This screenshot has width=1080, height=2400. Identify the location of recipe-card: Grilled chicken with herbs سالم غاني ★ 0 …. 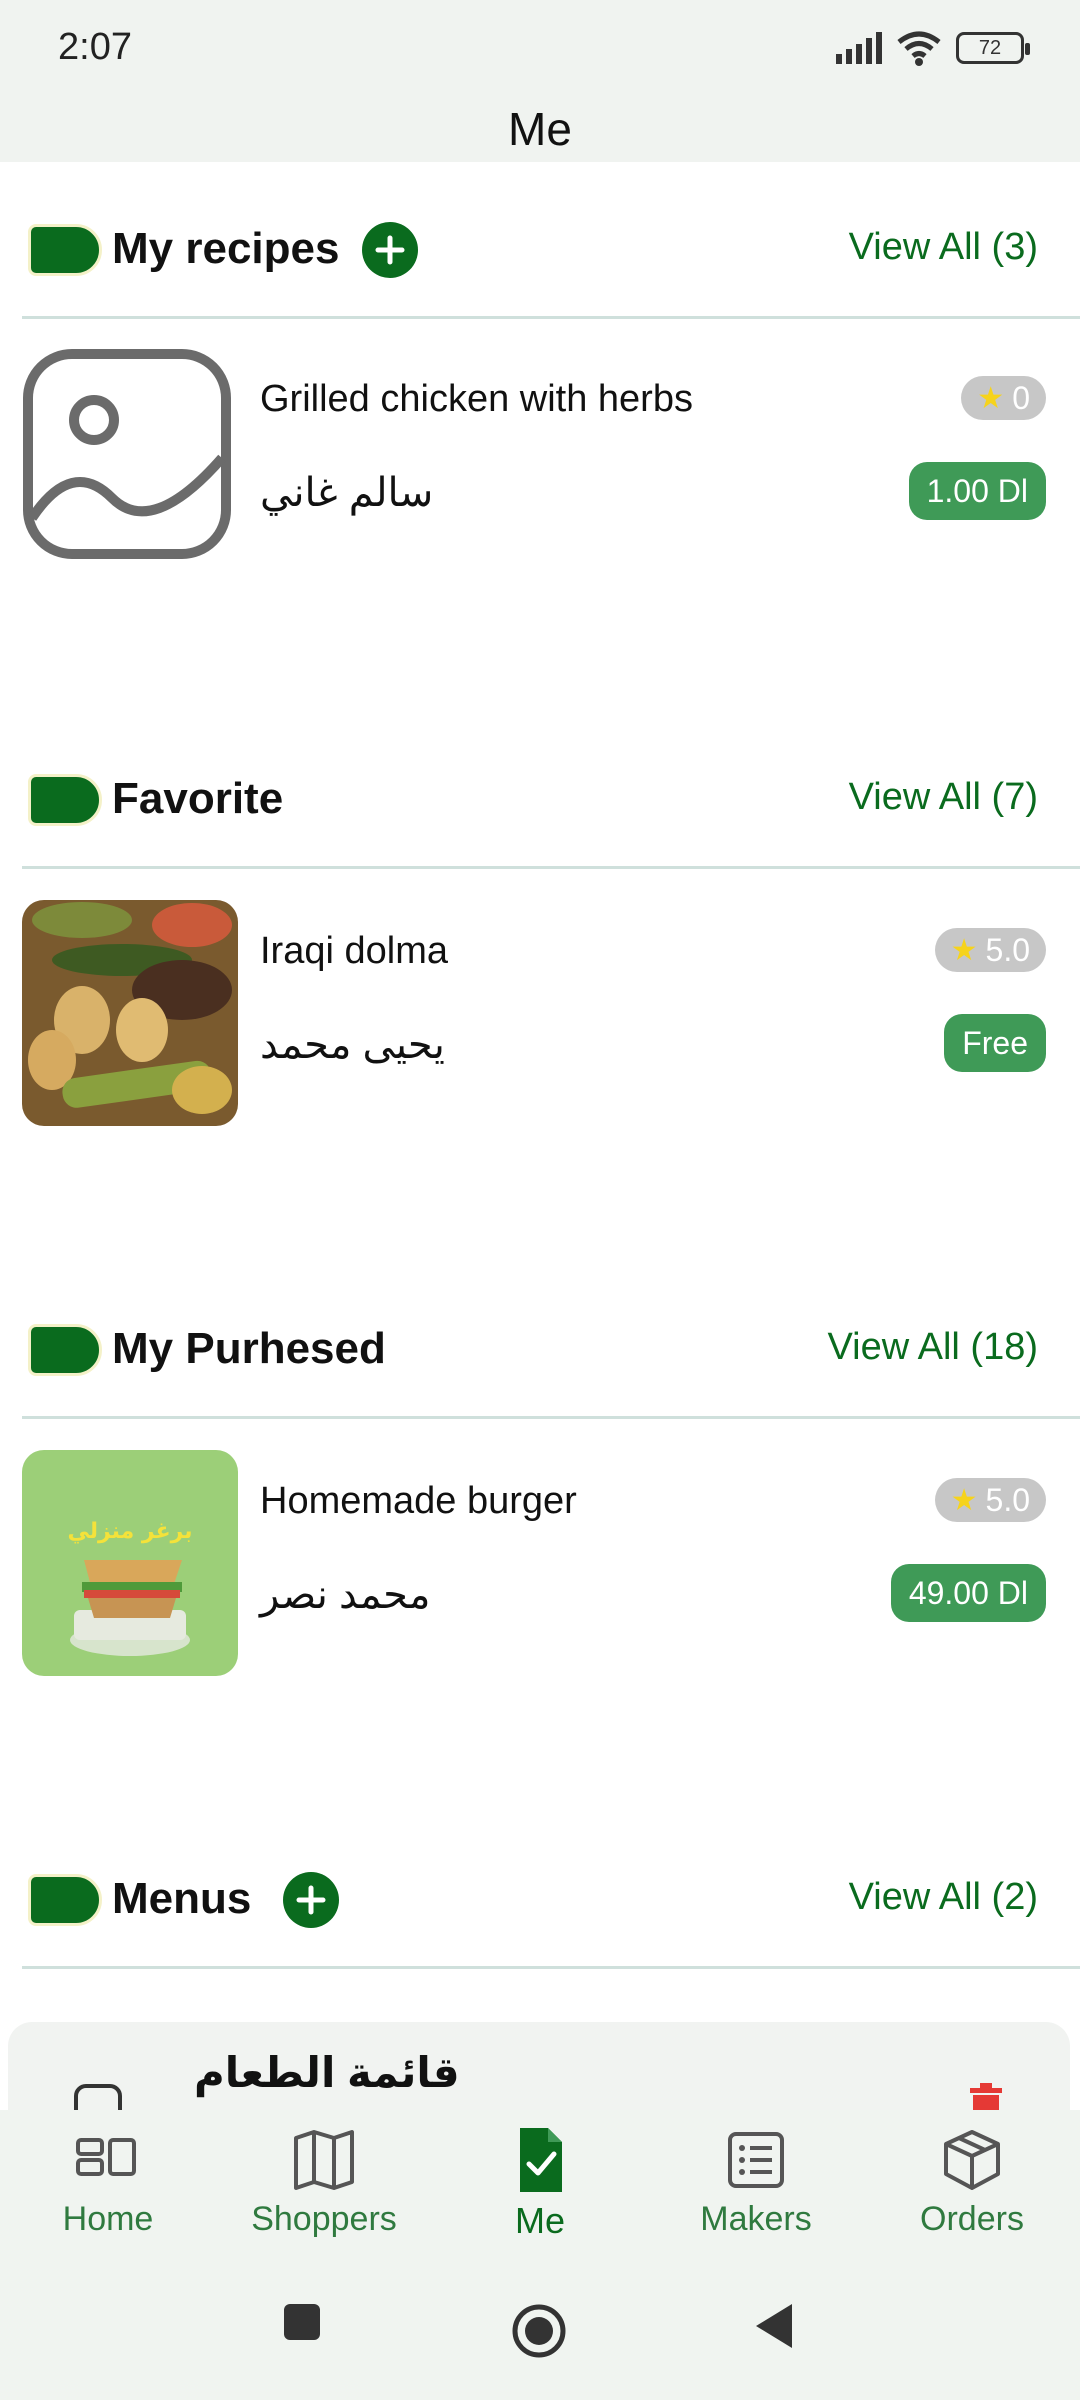
(540, 468).